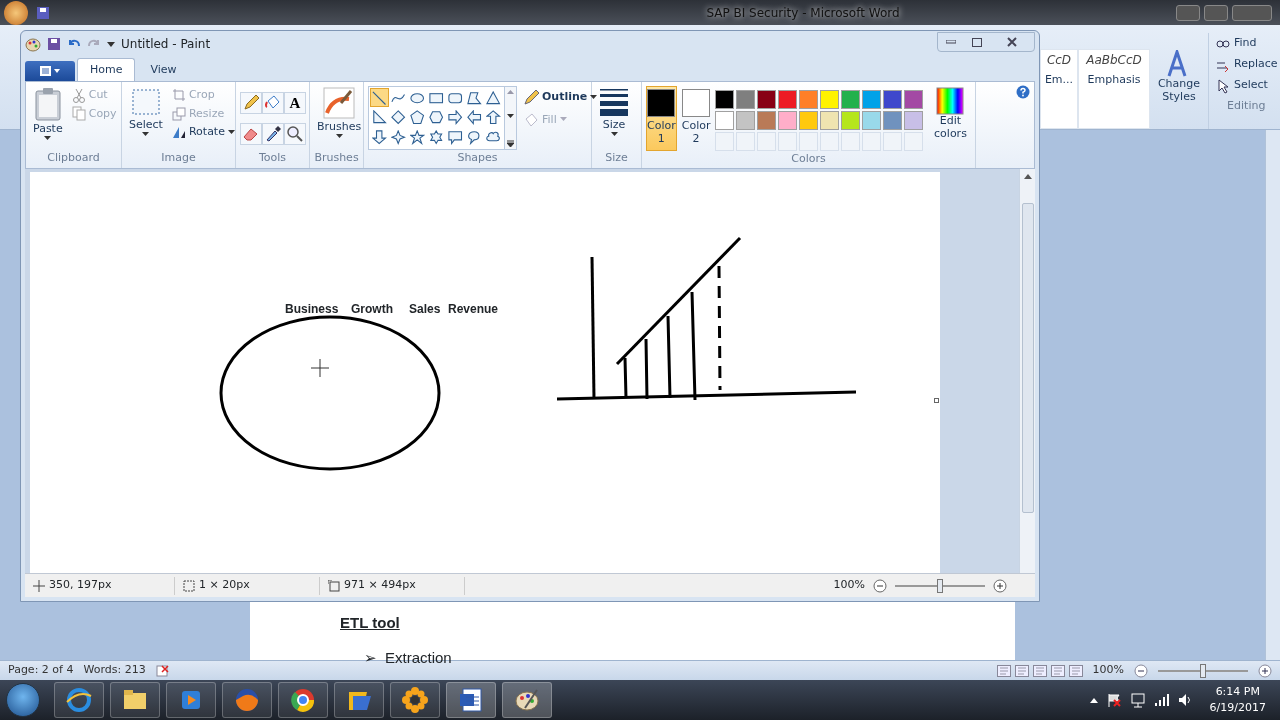  I want to click on network-icon, so click(1137, 700).